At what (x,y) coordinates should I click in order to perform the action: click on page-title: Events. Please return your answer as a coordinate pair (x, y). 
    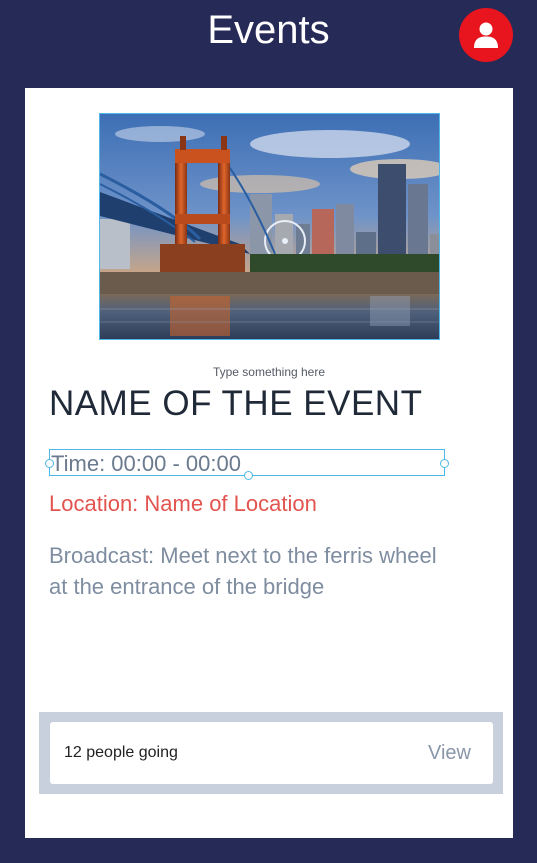
    Looking at the image, I should click on (268, 30).